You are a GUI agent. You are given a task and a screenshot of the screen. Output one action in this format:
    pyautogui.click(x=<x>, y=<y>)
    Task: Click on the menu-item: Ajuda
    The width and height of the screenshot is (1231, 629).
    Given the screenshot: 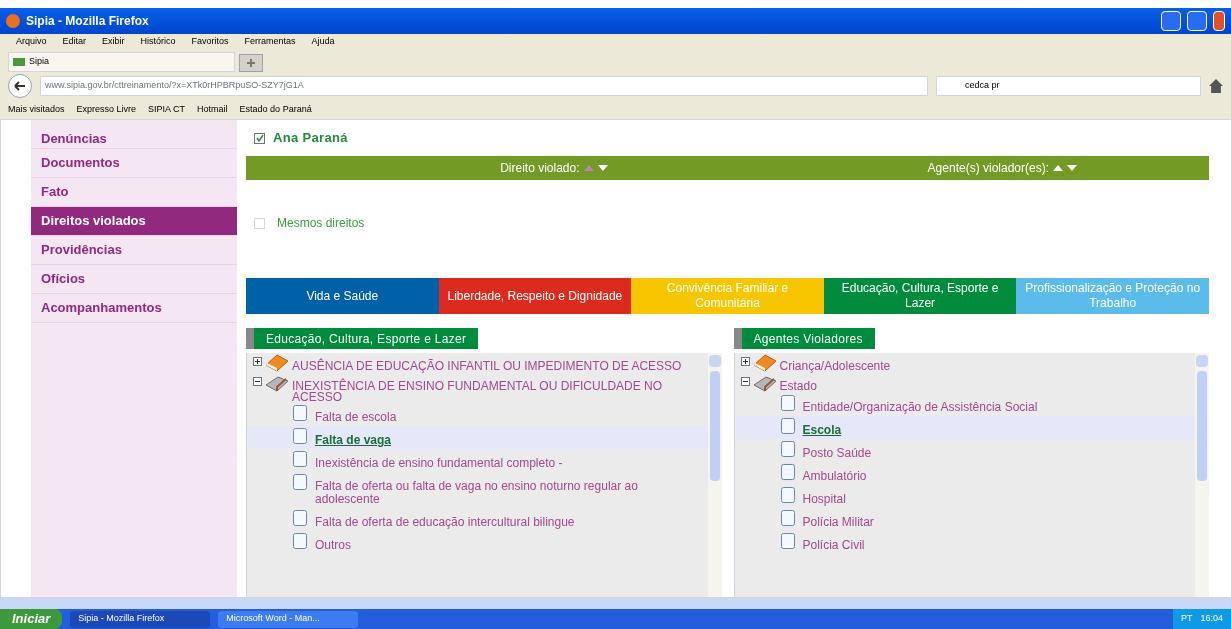 What is the action you would take?
    pyautogui.click(x=323, y=42)
    